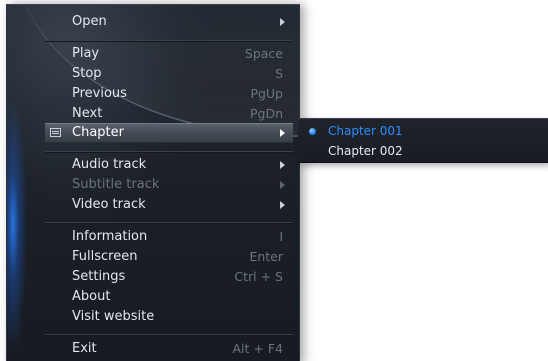  What do you see at coordinates (55, 132) in the screenshot?
I see `chapter-list-icon` at bounding box center [55, 132].